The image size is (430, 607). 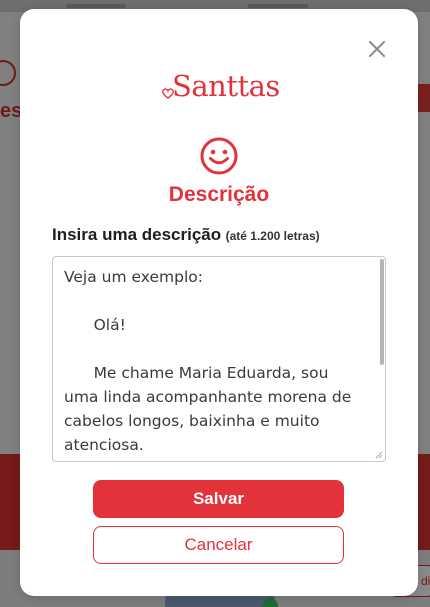 What do you see at coordinates (8, 73) in the screenshot?
I see `background-smiley-icon` at bounding box center [8, 73].